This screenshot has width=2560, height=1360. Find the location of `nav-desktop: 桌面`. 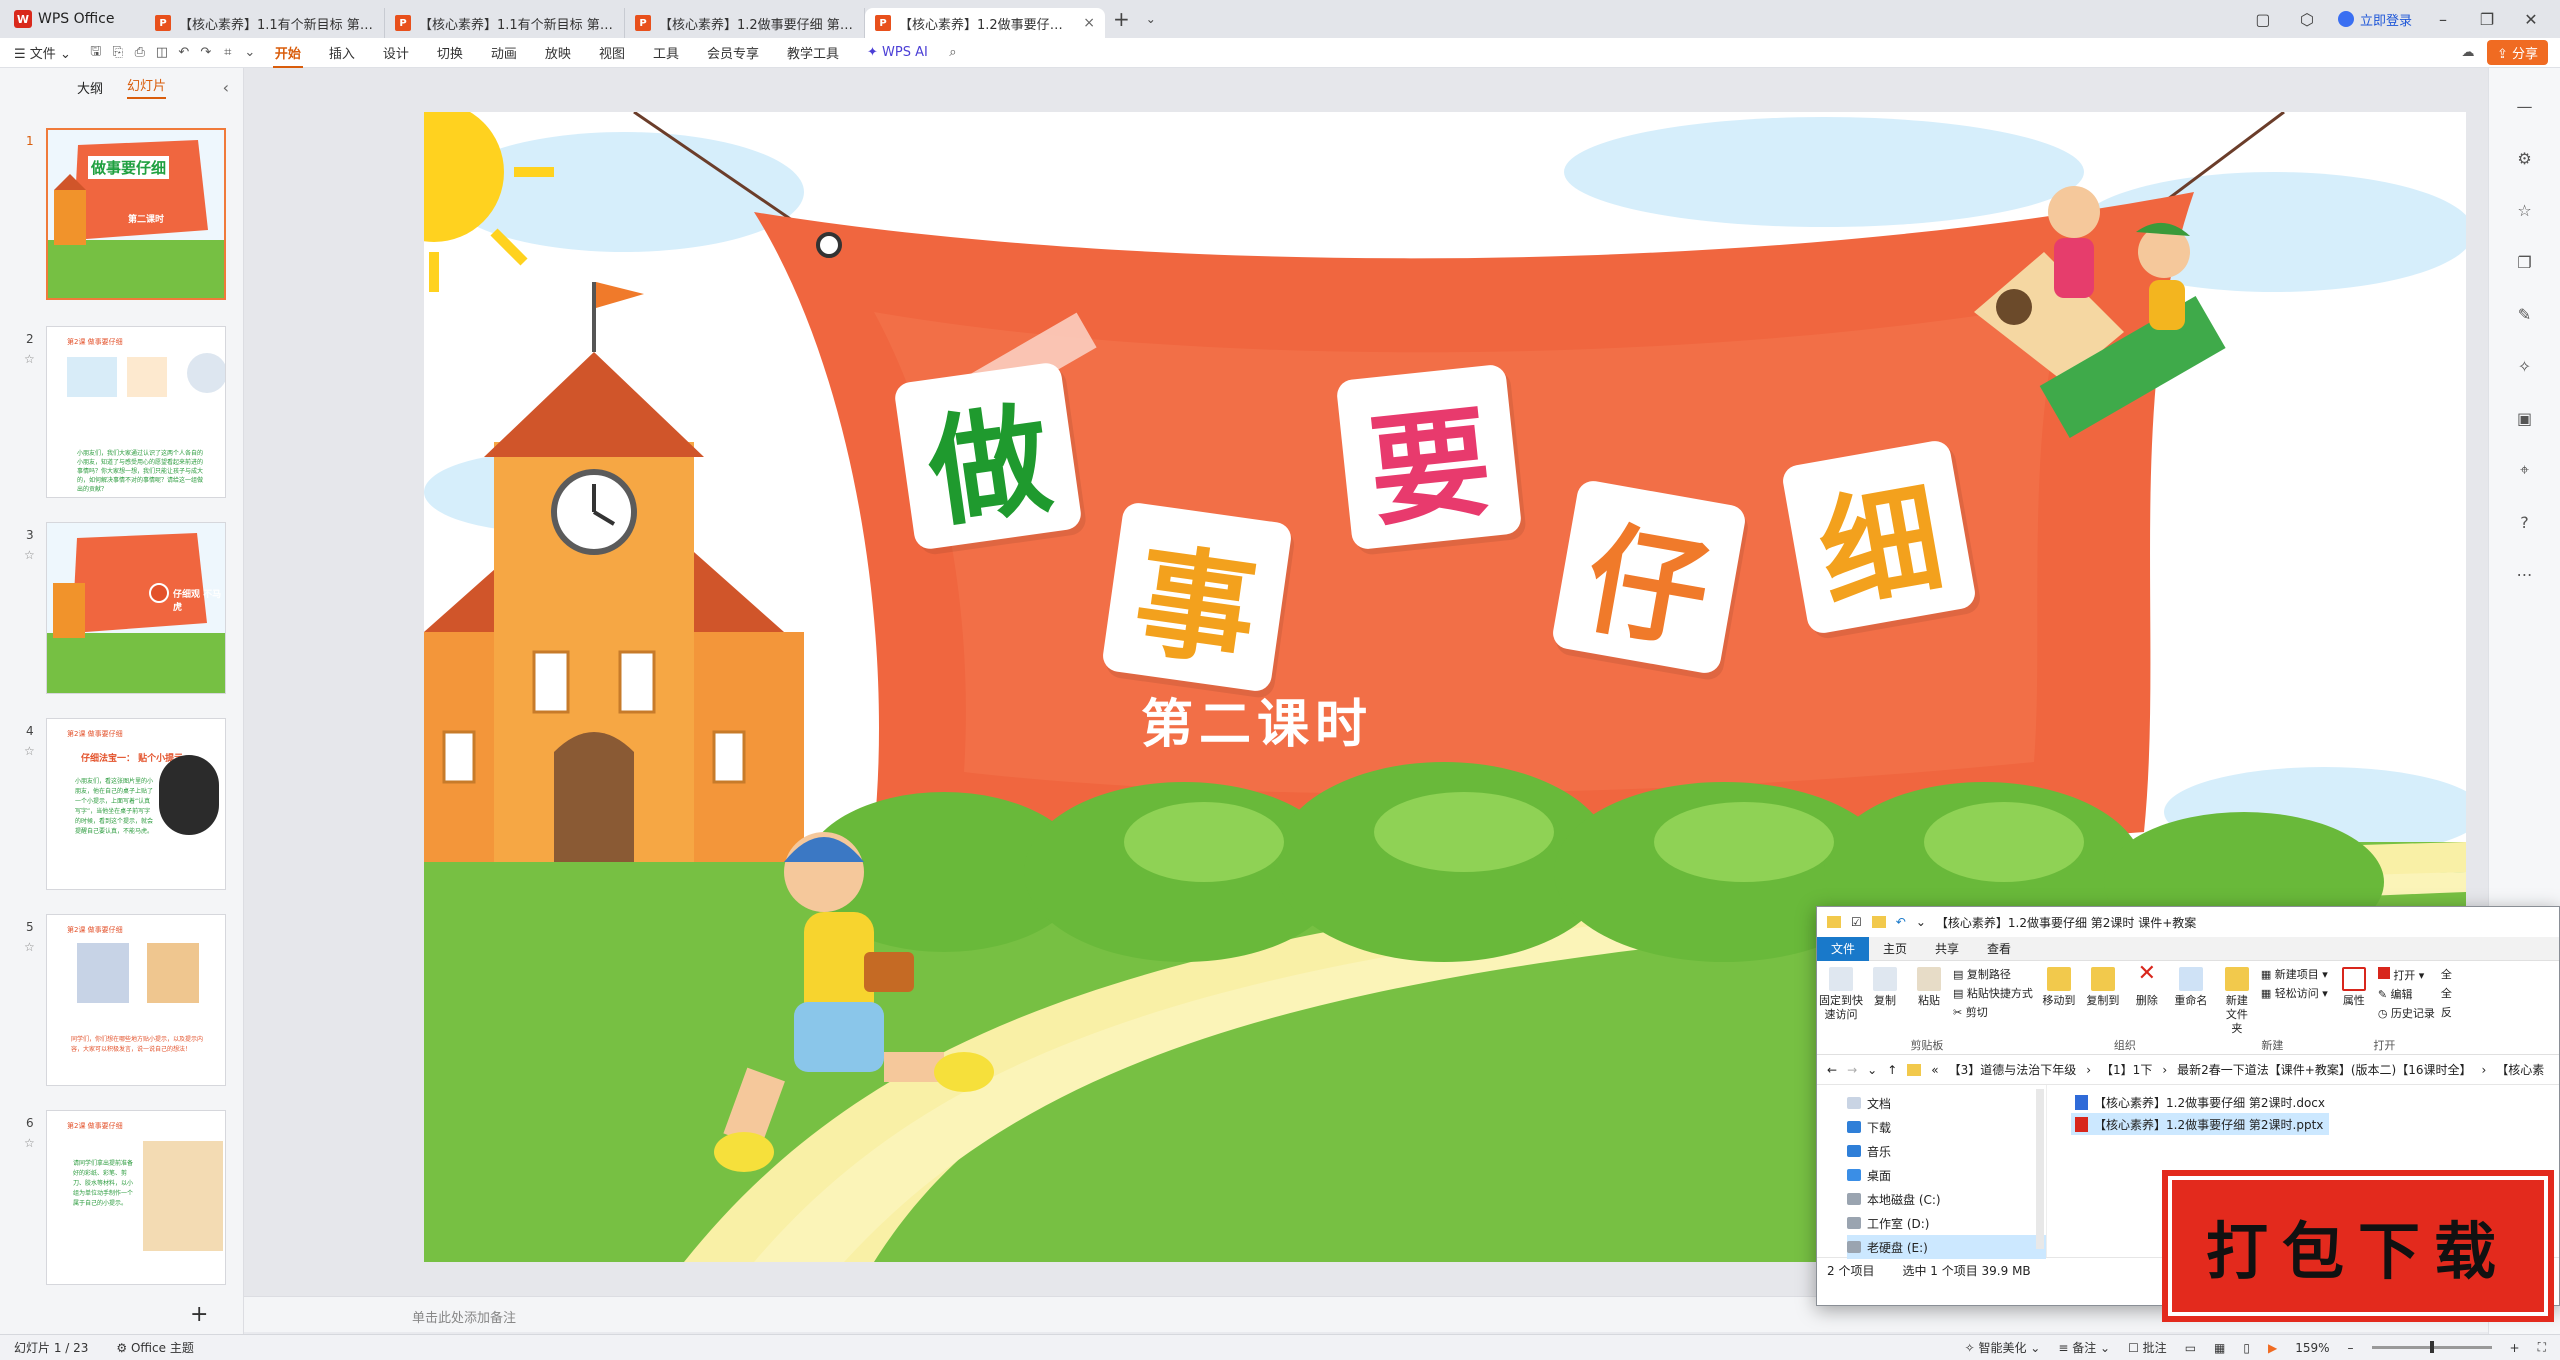

nav-desktop: 桌面 is located at coordinates (1946, 1175).